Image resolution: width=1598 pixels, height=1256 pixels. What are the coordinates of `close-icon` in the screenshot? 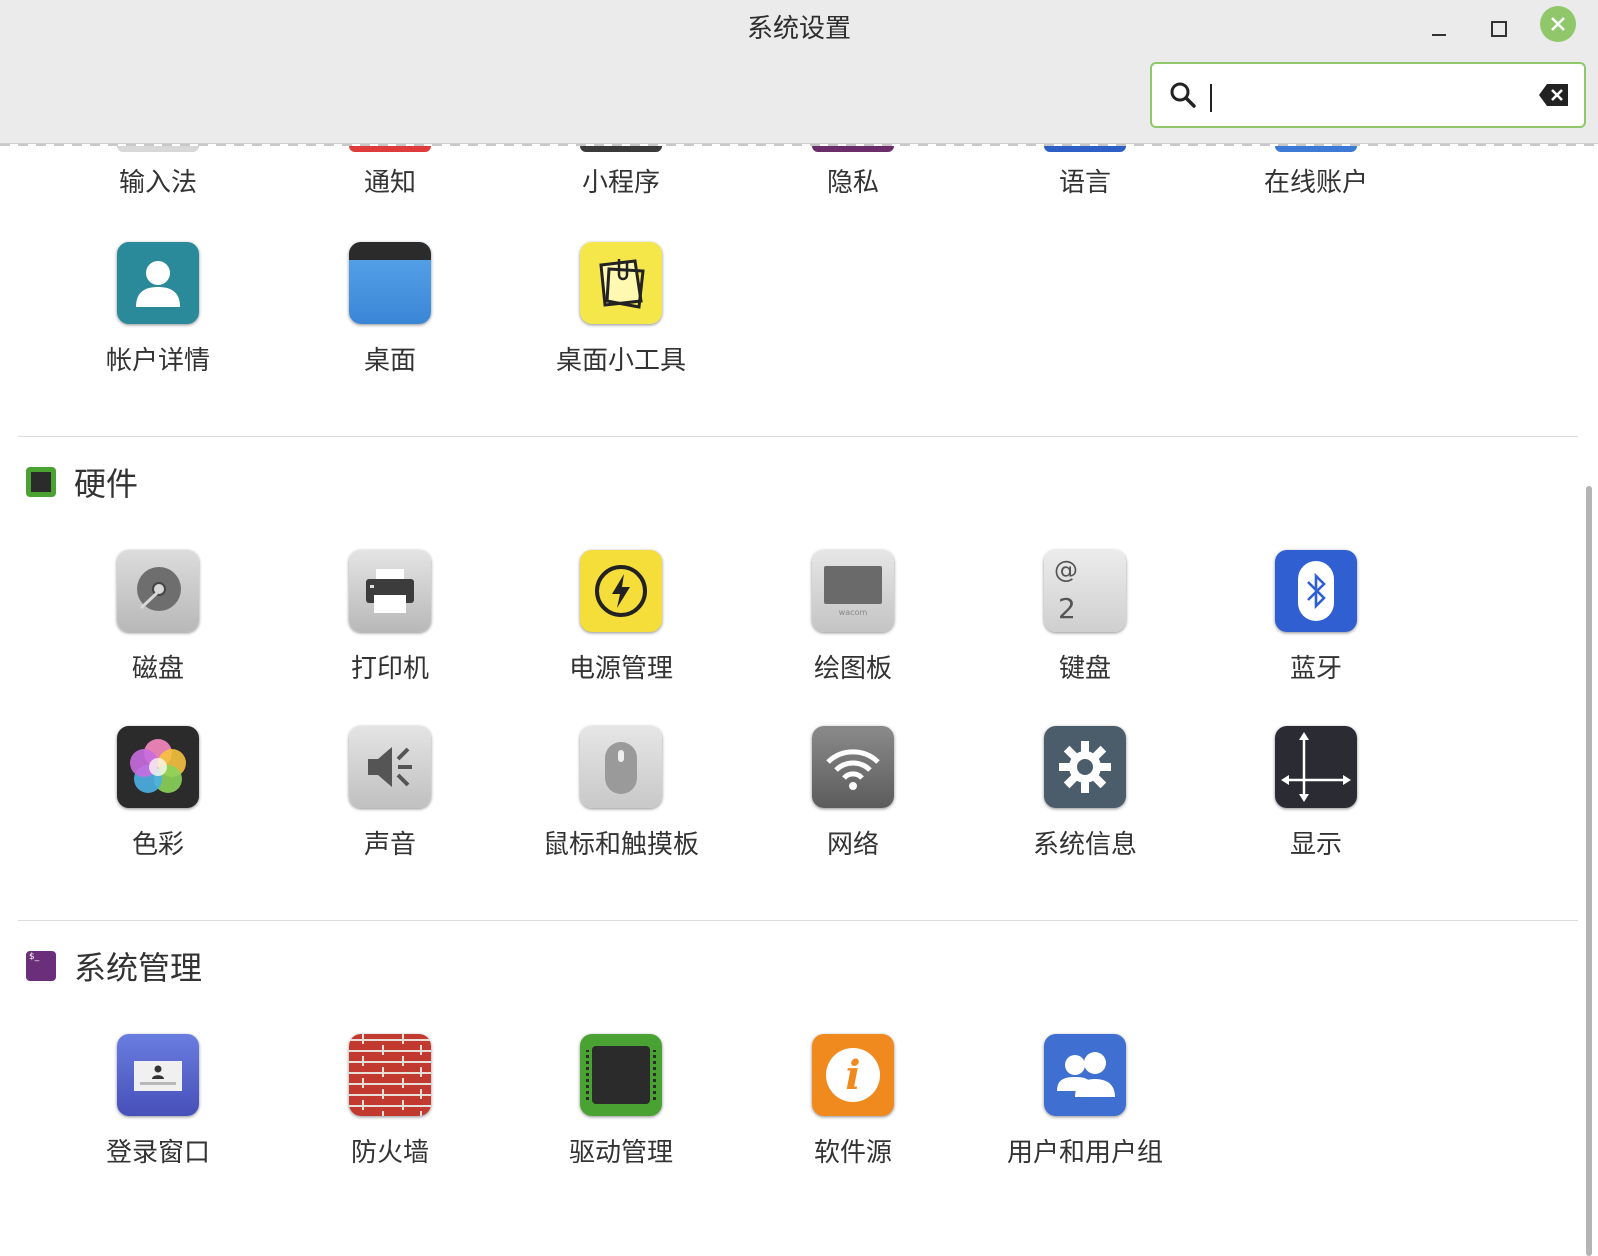 It's located at (1558, 24).